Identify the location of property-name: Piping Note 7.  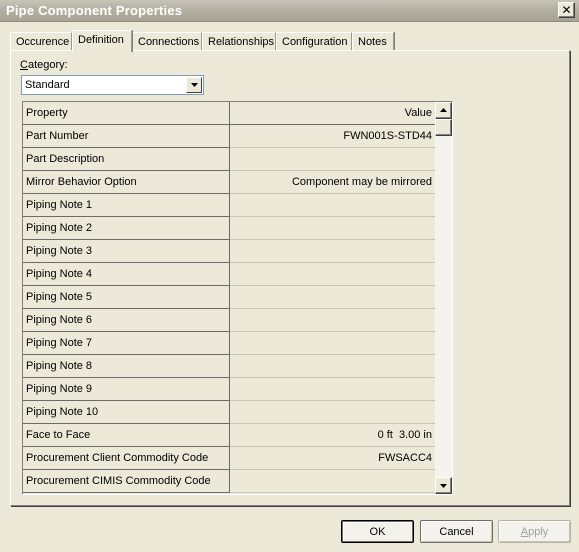
(126, 343).